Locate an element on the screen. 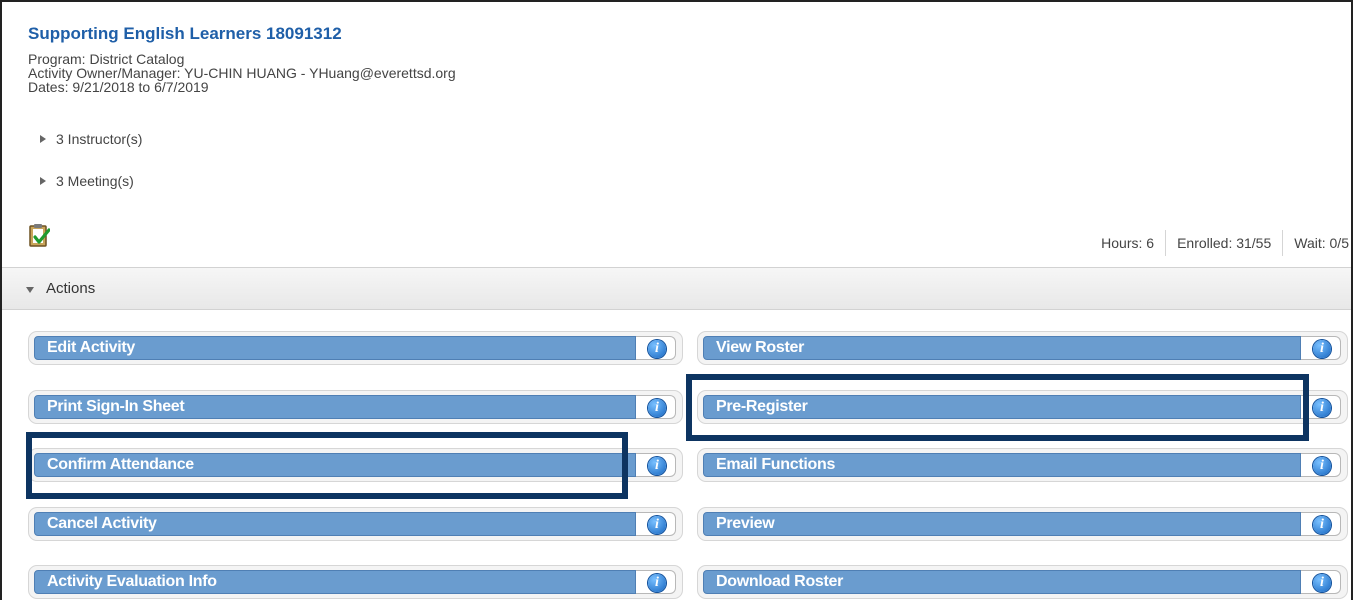 Image resolution: width=1355 pixels, height=600 pixels. meetings-toggle: 3 Meeting(s) is located at coordinates (87, 181).